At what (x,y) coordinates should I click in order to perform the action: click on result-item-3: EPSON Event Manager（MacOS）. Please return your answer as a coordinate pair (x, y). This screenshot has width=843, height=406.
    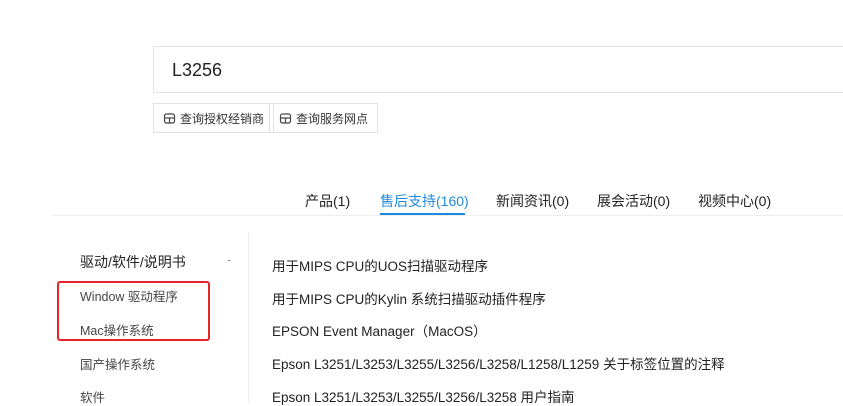
    Looking at the image, I should click on (379, 330).